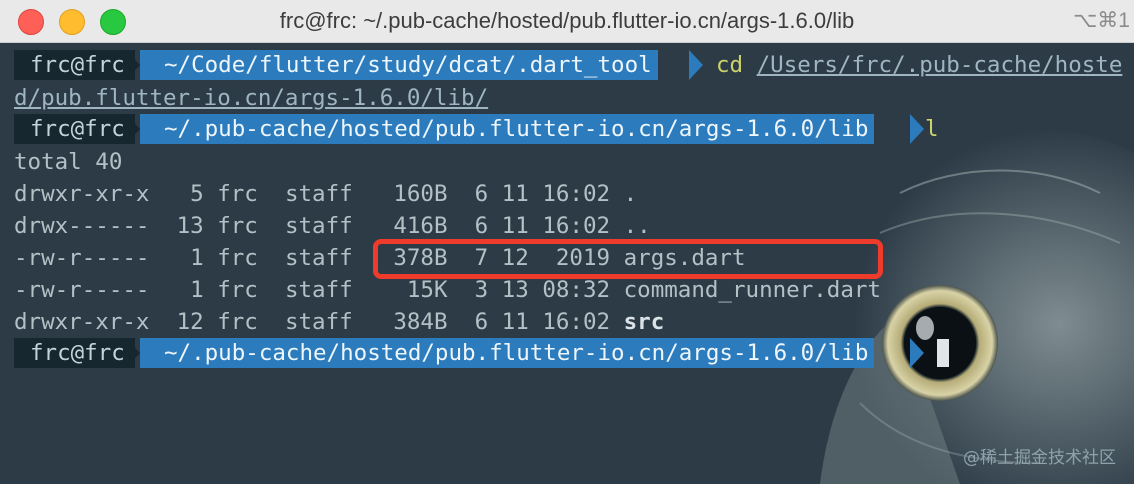  I want to click on command-line: l, so click(932, 129).